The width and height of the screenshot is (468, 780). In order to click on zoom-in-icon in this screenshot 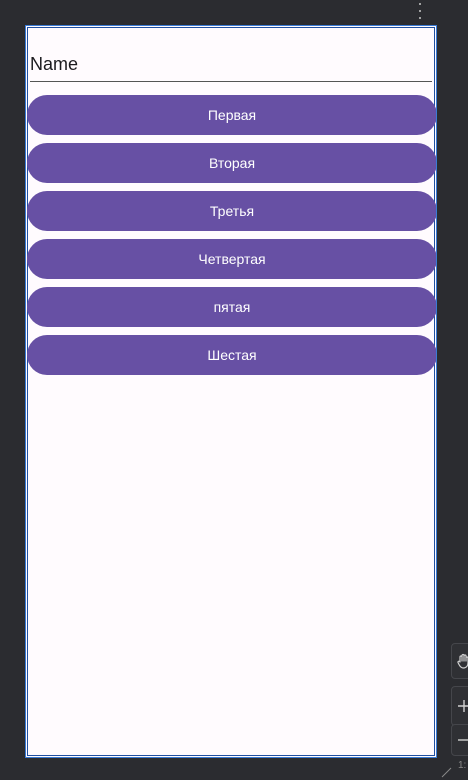, I will do `click(459, 706)`.